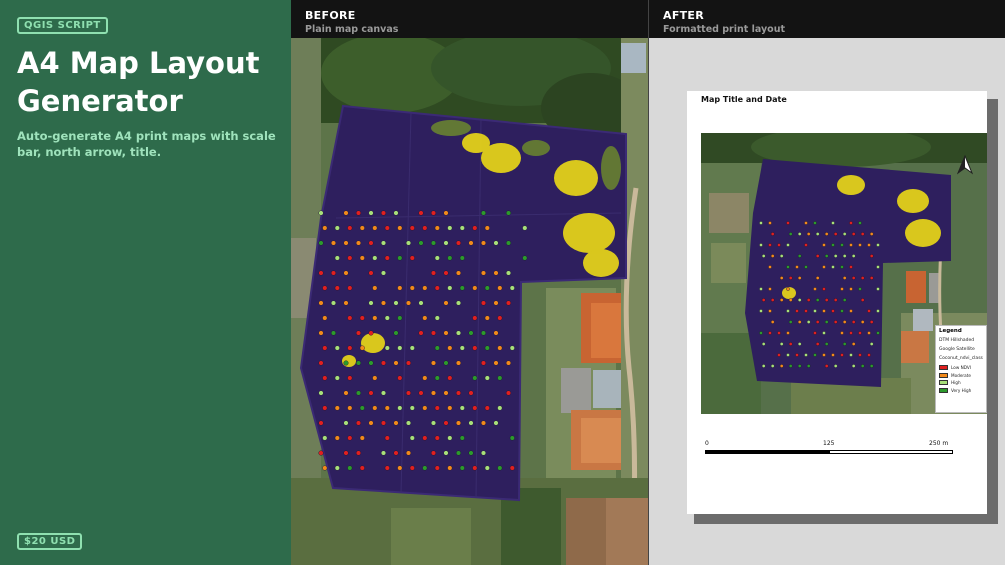  I want to click on before-heading: BEFORE, so click(330, 15).